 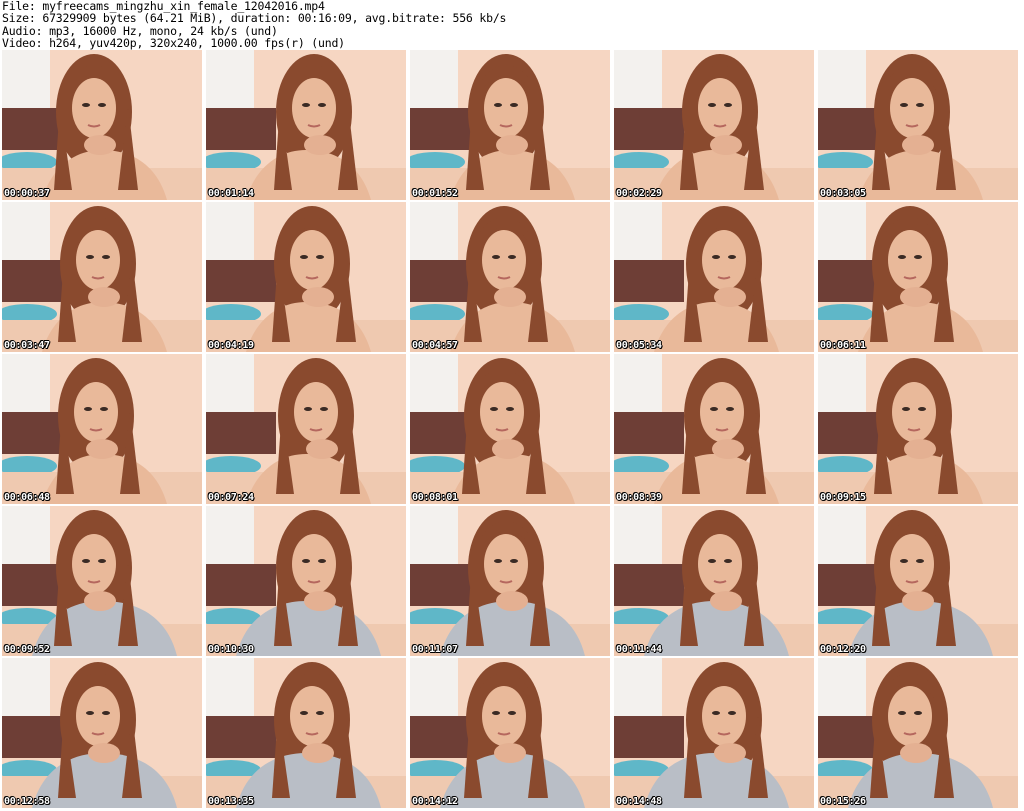 What do you see at coordinates (843, 497) in the screenshot?
I see `timestamp-label: 00:09:15` at bounding box center [843, 497].